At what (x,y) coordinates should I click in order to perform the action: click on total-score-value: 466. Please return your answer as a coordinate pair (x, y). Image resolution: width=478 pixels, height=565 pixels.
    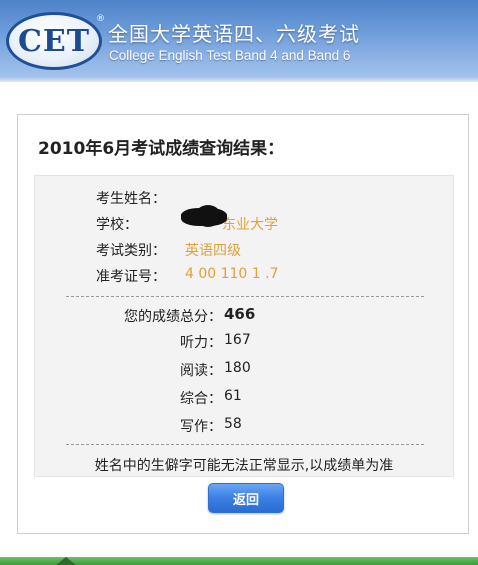
    Looking at the image, I should click on (240, 314).